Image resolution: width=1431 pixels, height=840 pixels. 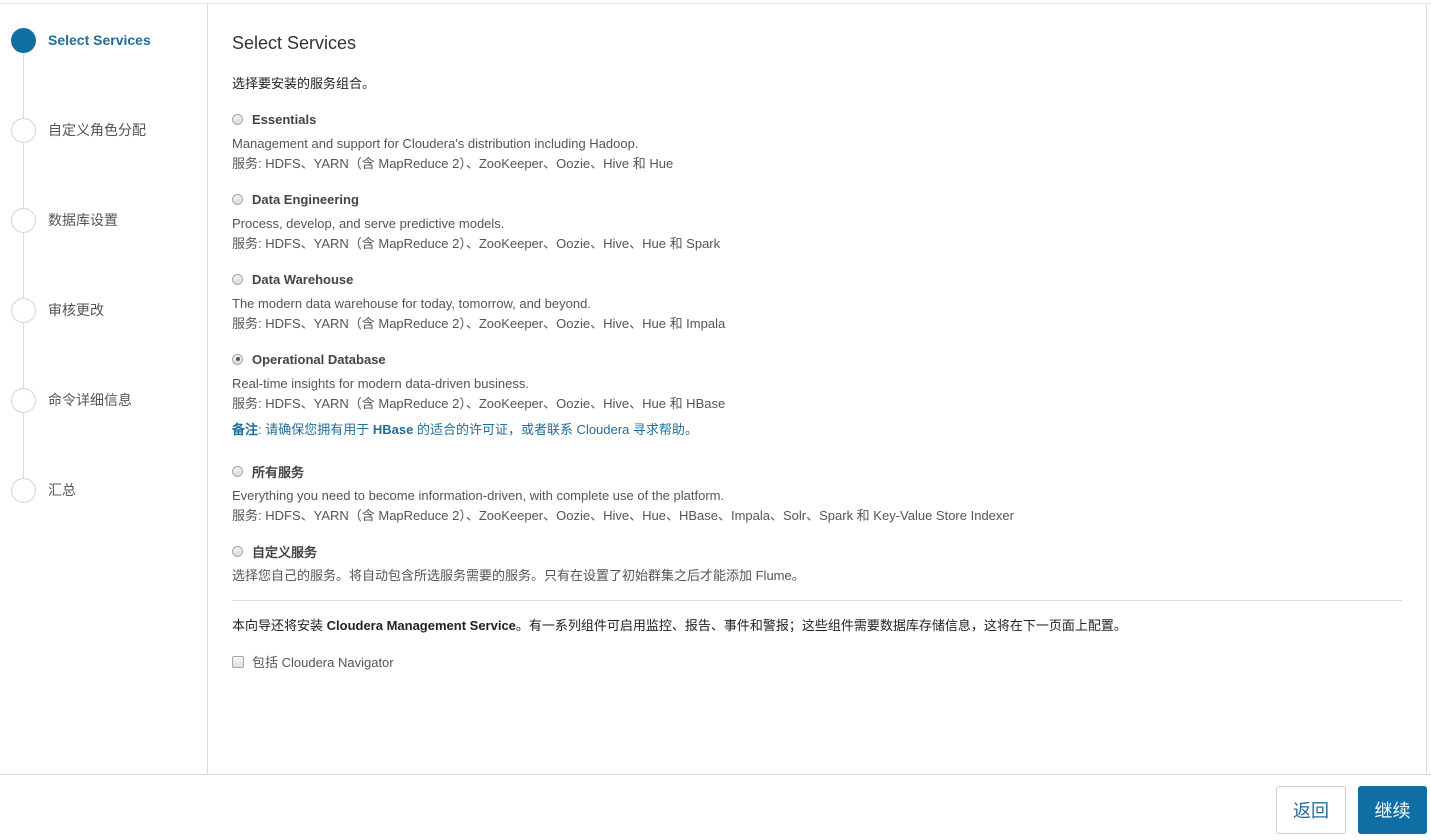 I want to click on step-label: 审核更改, so click(x=76, y=310).